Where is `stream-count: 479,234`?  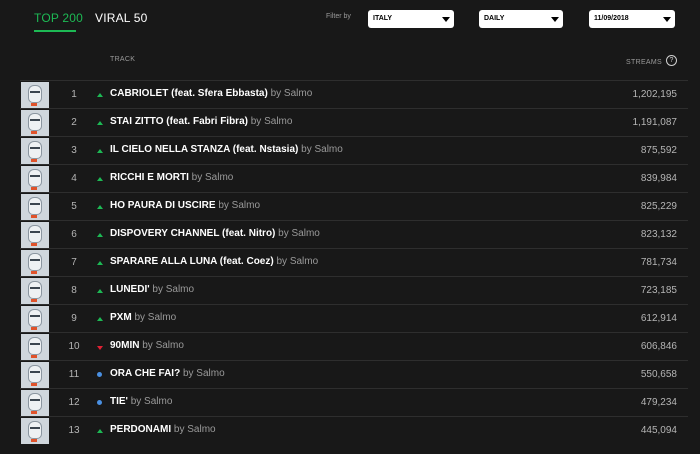 stream-count: 479,234 is located at coordinates (658, 402).